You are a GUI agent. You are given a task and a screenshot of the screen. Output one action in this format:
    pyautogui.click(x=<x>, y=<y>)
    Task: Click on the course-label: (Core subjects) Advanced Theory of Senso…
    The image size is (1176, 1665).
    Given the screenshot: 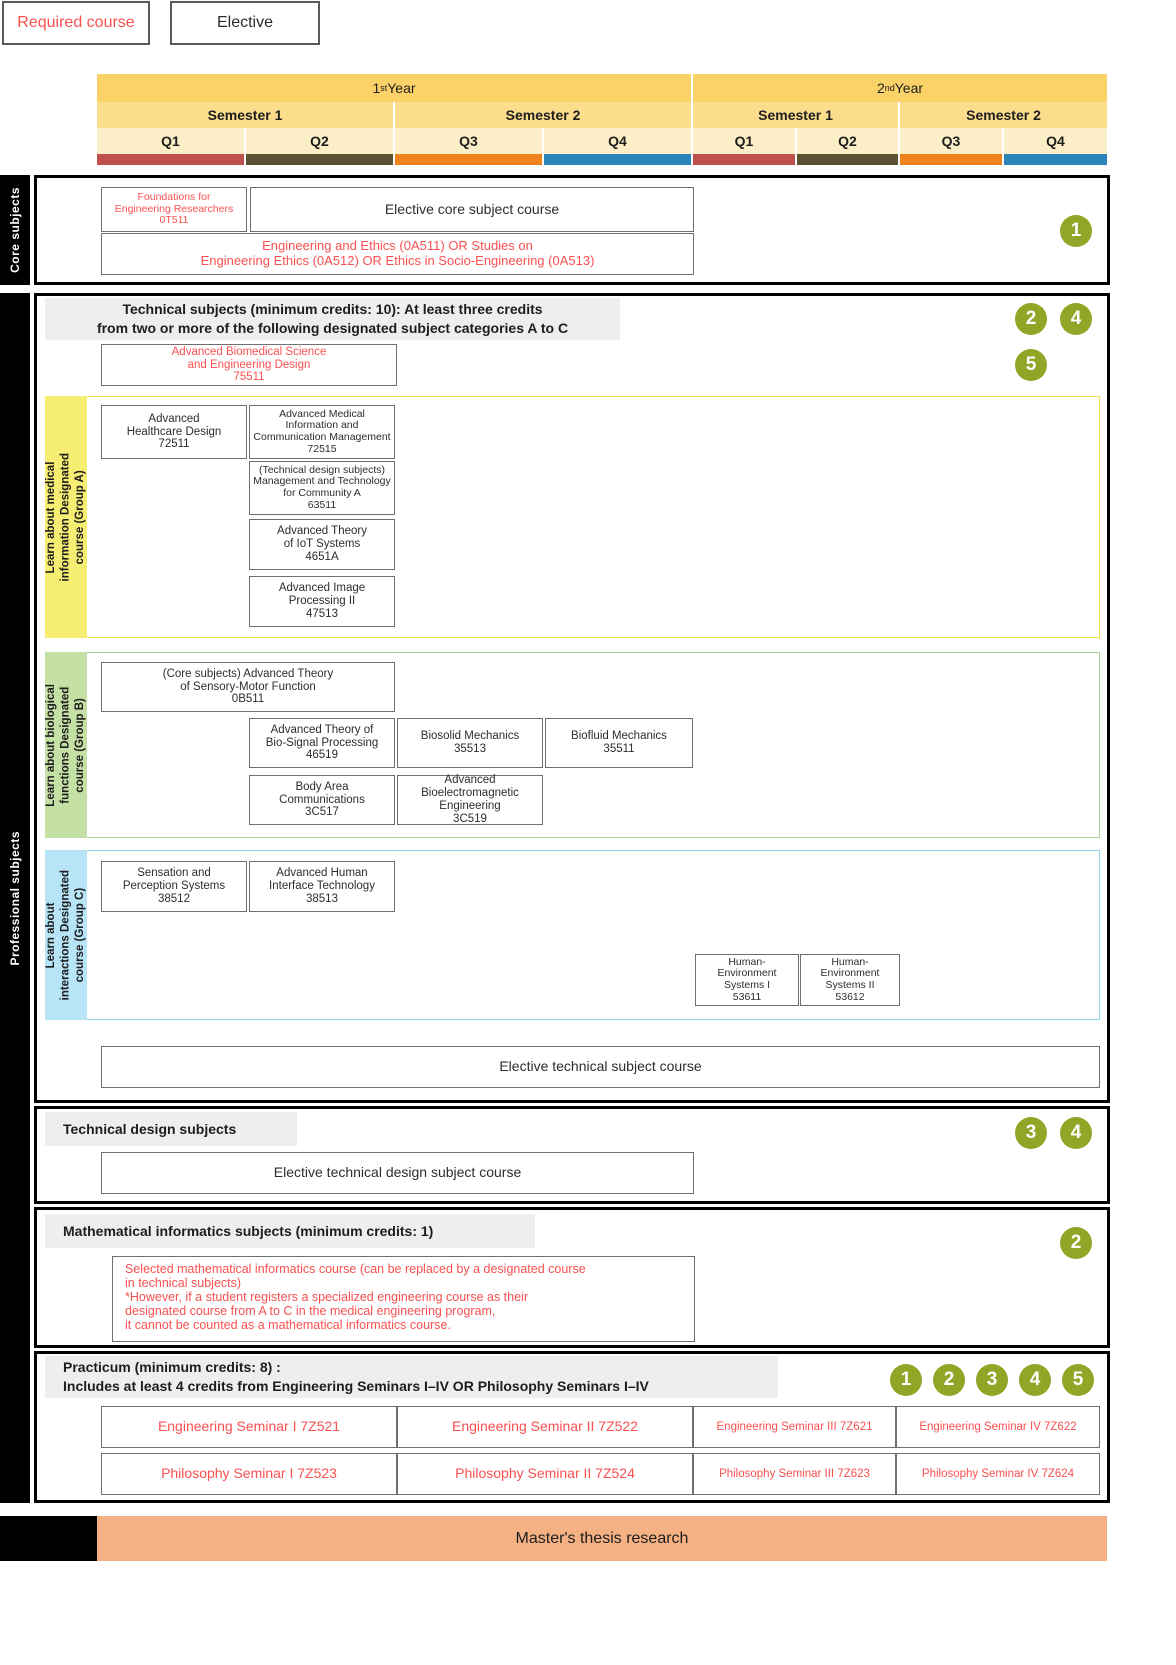 What is the action you would take?
    pyautogui.click(x=248, y=686)
    